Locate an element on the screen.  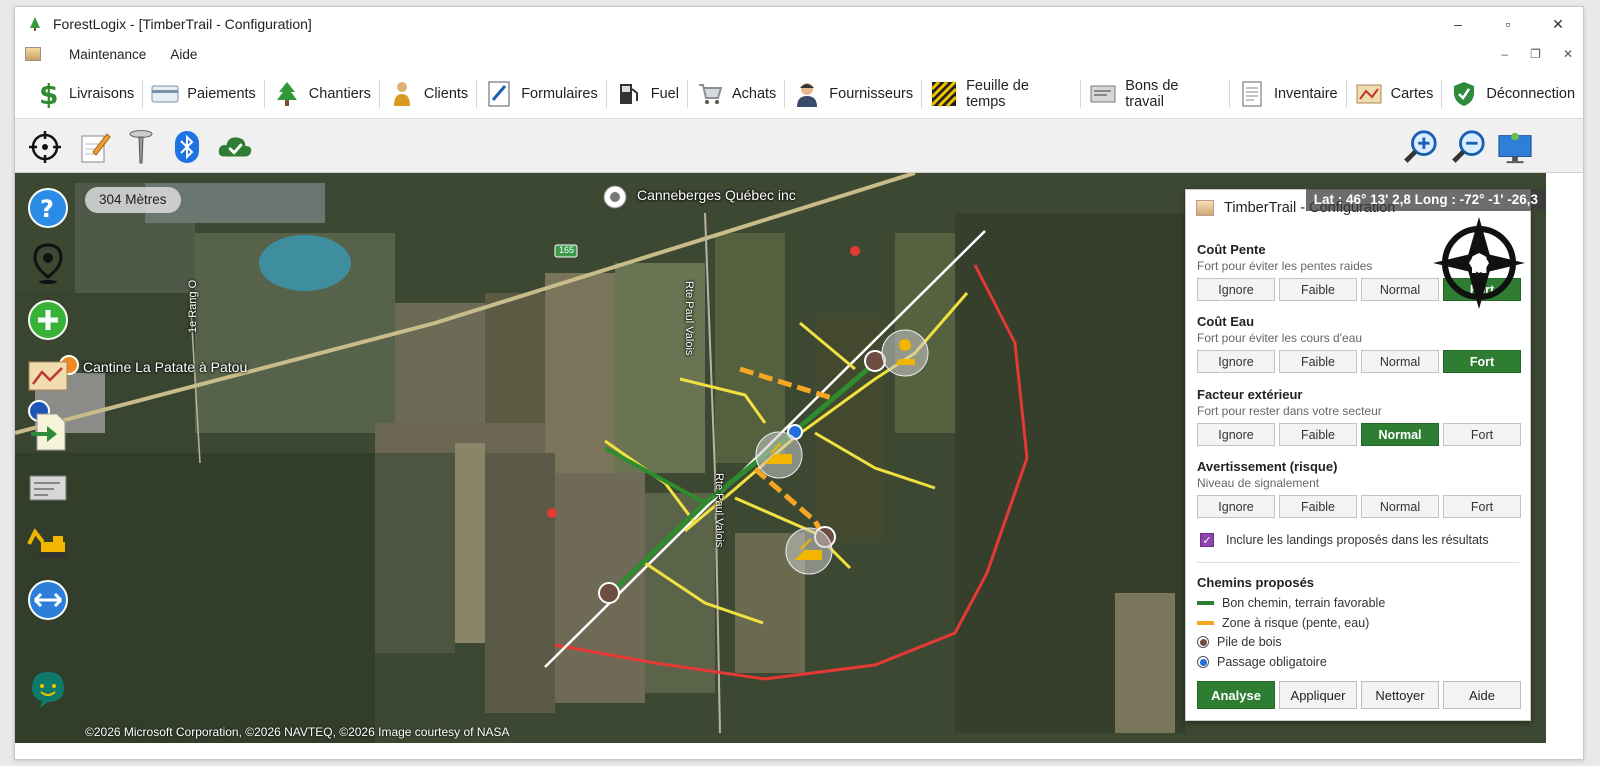
legend-item: Pile de bois is located at coordinates (1239, 642).